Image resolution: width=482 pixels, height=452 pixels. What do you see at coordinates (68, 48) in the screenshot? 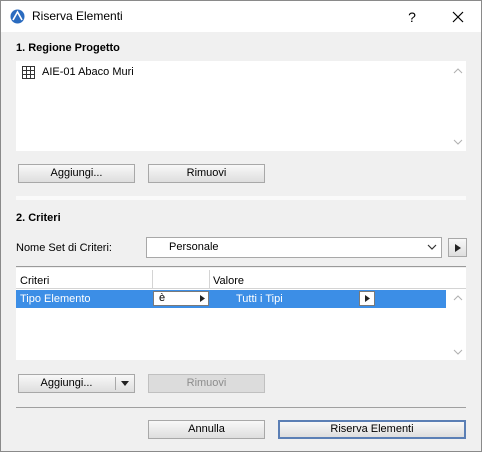
I see `section-regione-progetto-title: 1. Regione Progetto` at bounding box center [68, 48].